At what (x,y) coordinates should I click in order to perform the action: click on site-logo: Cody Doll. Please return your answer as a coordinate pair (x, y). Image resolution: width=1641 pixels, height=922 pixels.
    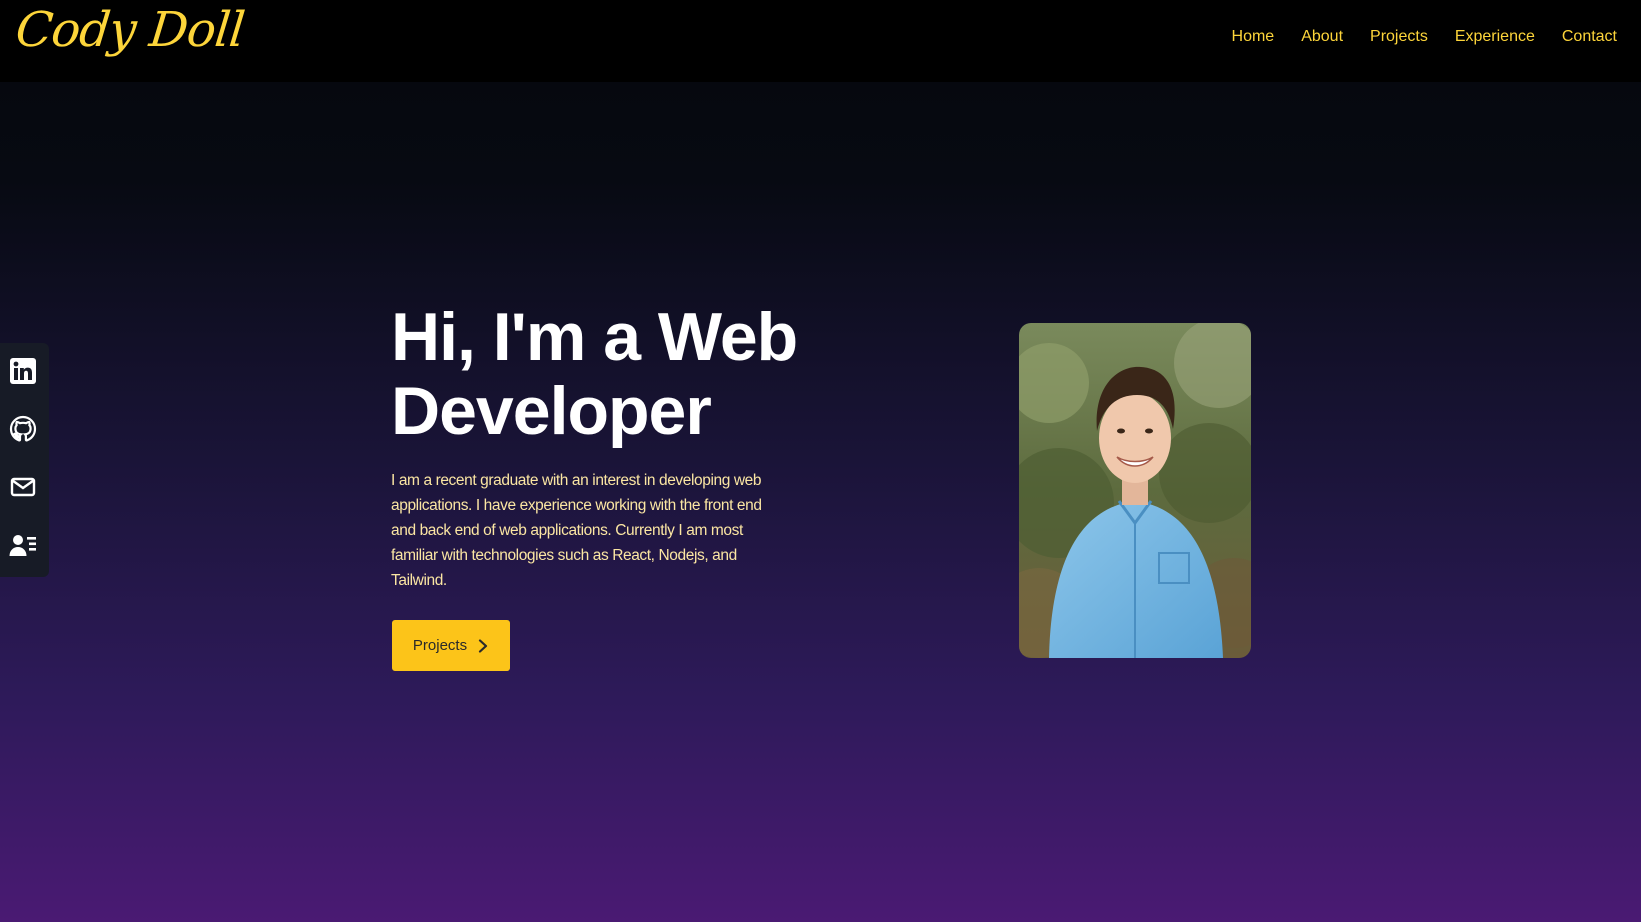
    Looking at the image, I should click on (130, 30).